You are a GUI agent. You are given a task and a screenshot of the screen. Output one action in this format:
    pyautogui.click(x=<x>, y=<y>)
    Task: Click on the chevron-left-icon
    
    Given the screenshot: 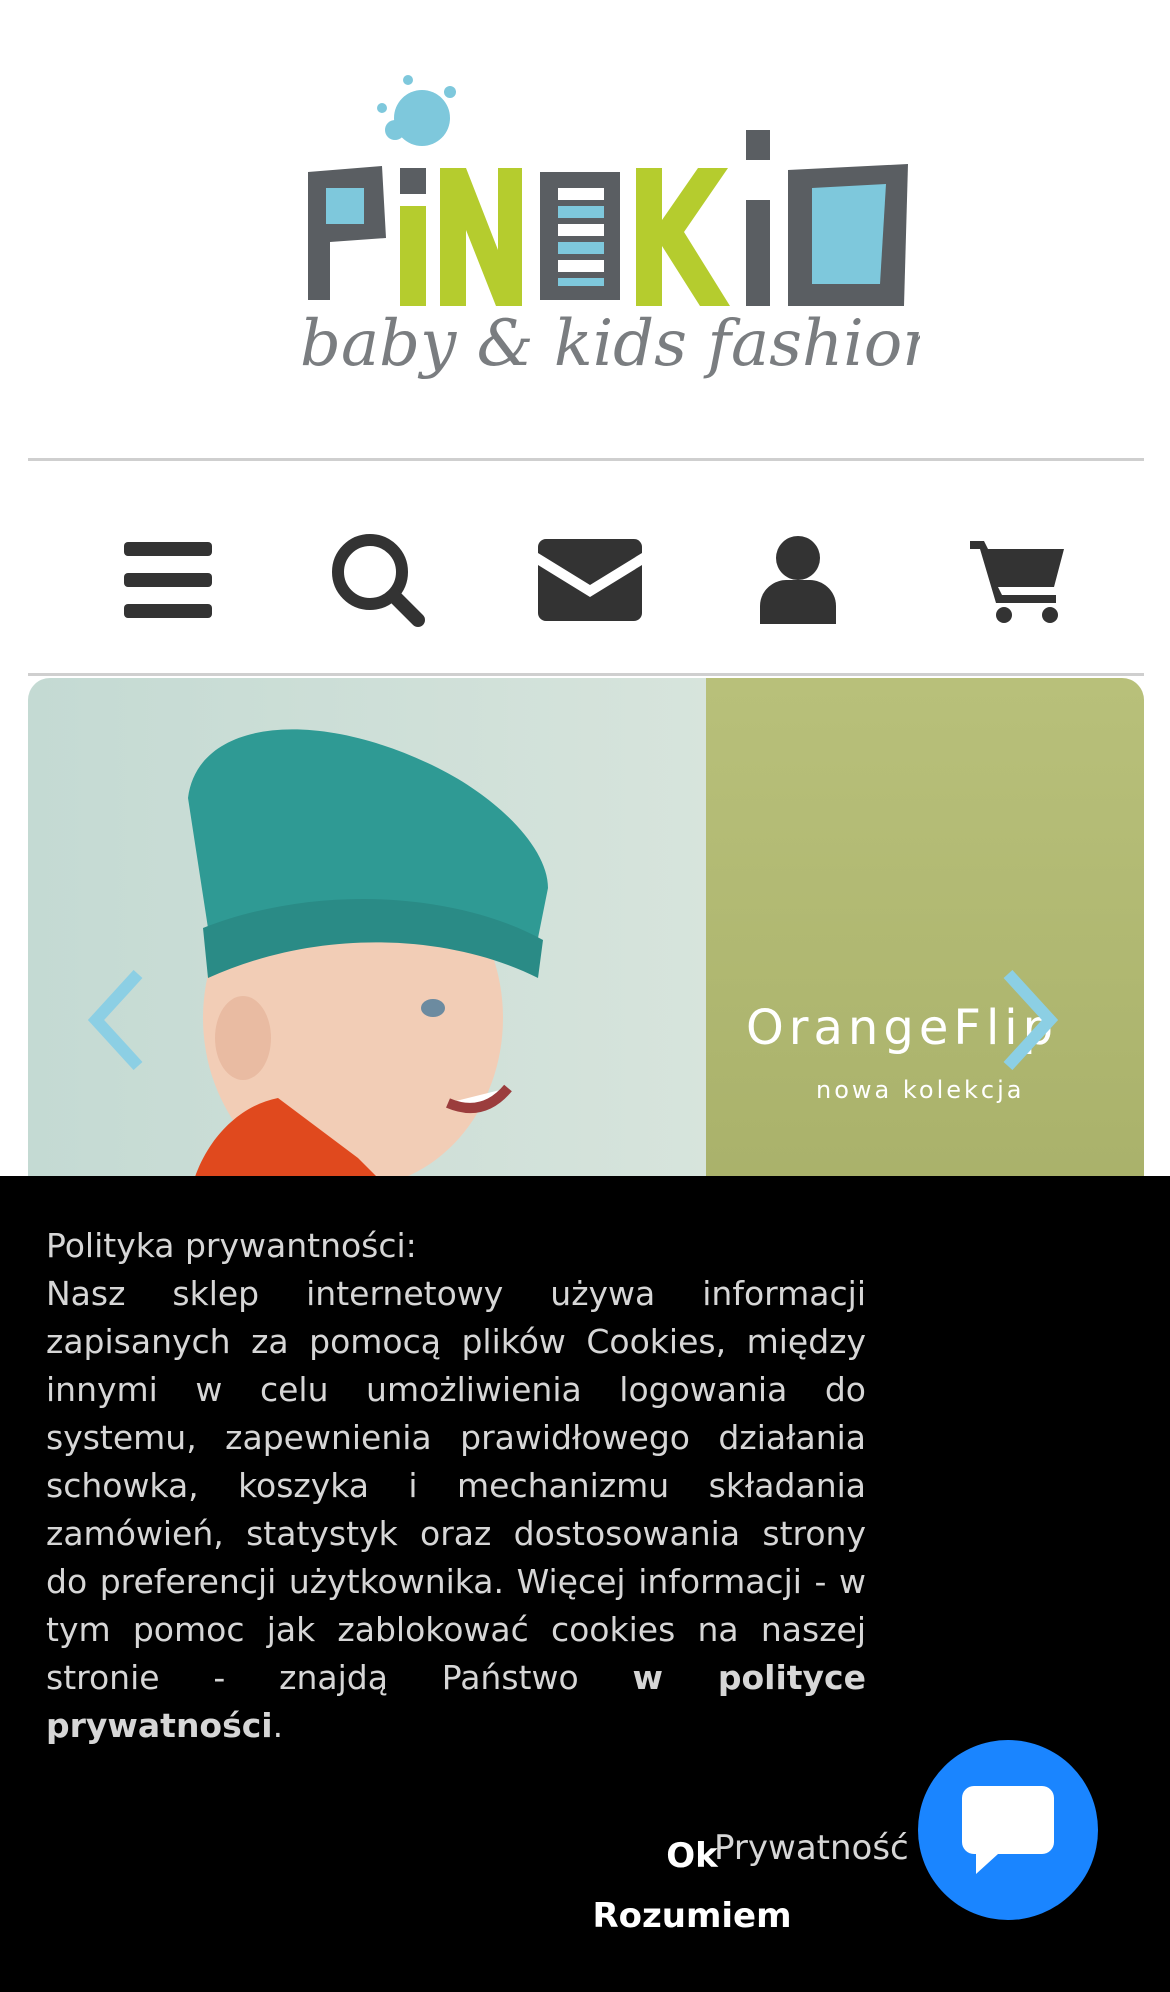 What is the action you would take?
    pyautogui.click(x=115, y=1020)
    